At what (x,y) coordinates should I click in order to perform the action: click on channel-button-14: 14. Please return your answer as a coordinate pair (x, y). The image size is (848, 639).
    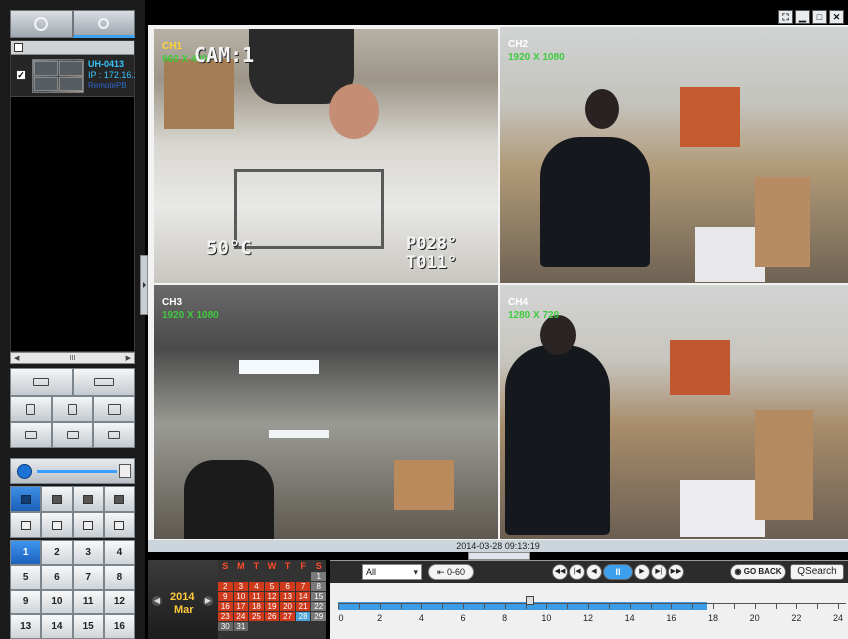
    Looking at the image, I should click on (57, 626).